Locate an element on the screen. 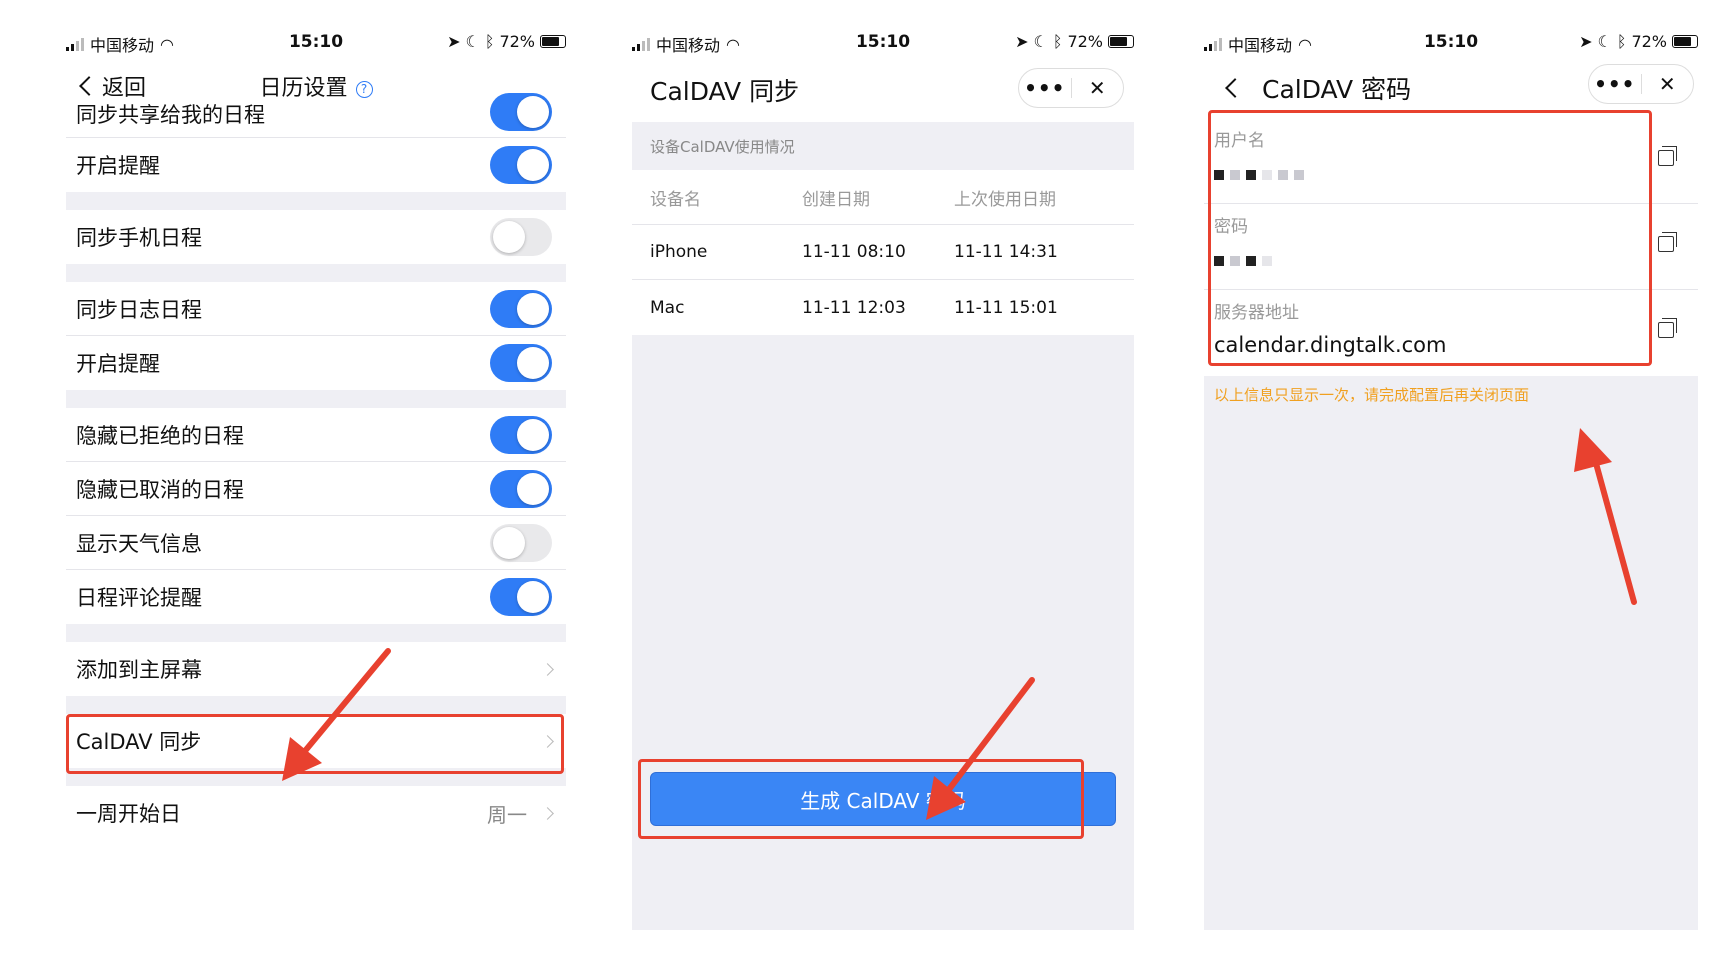  setting-row: 隐藏已拒绝的日程 is located at coordinates (316, 435).